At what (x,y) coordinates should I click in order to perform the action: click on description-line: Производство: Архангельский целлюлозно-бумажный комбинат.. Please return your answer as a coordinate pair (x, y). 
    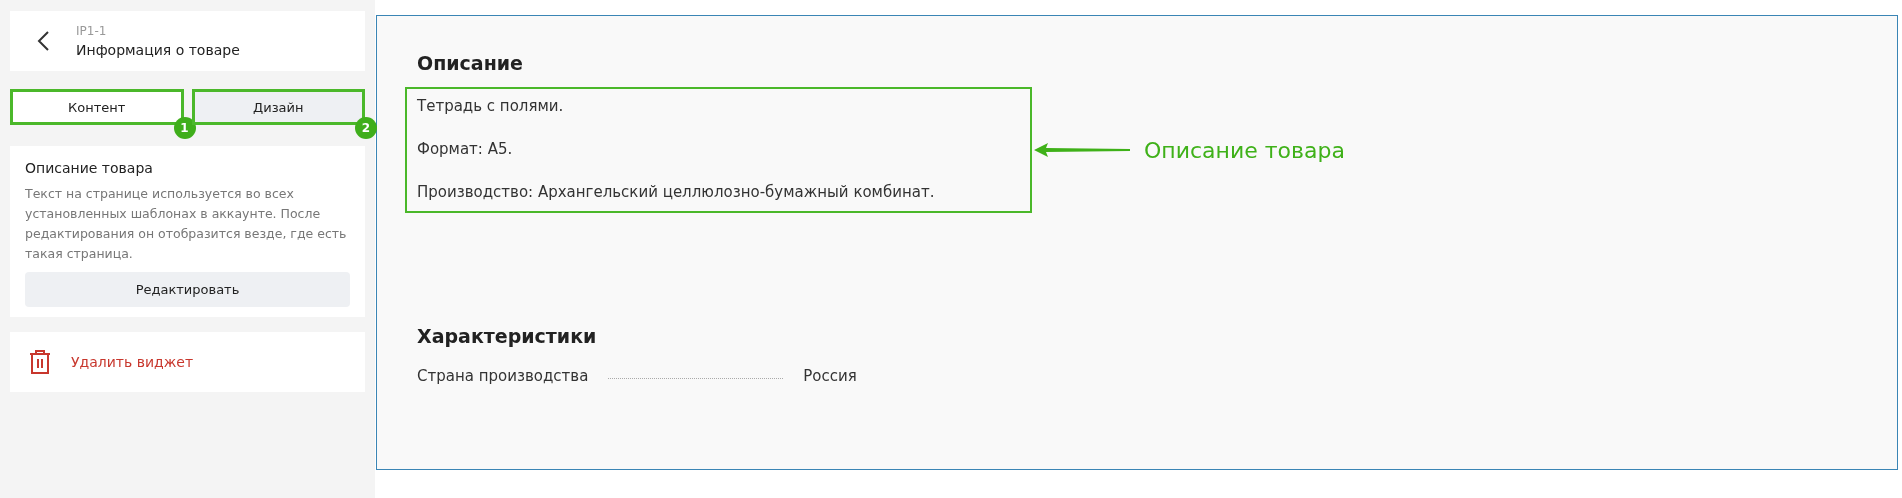
    Looking at the image, I should click on (676, 192).